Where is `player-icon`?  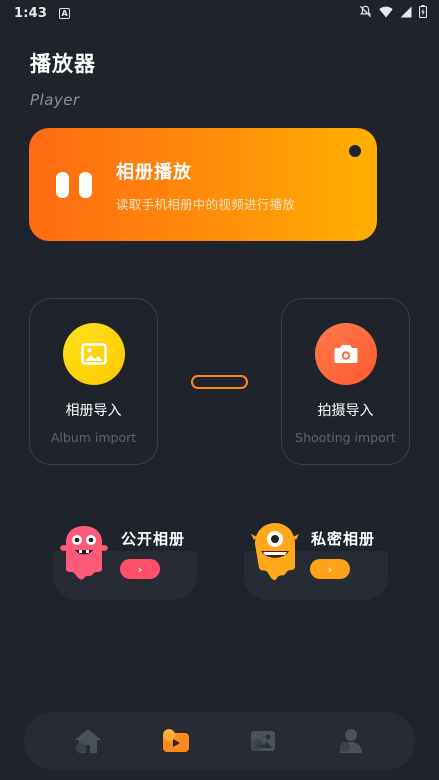
player-icon is located at coordinates (175, 740).